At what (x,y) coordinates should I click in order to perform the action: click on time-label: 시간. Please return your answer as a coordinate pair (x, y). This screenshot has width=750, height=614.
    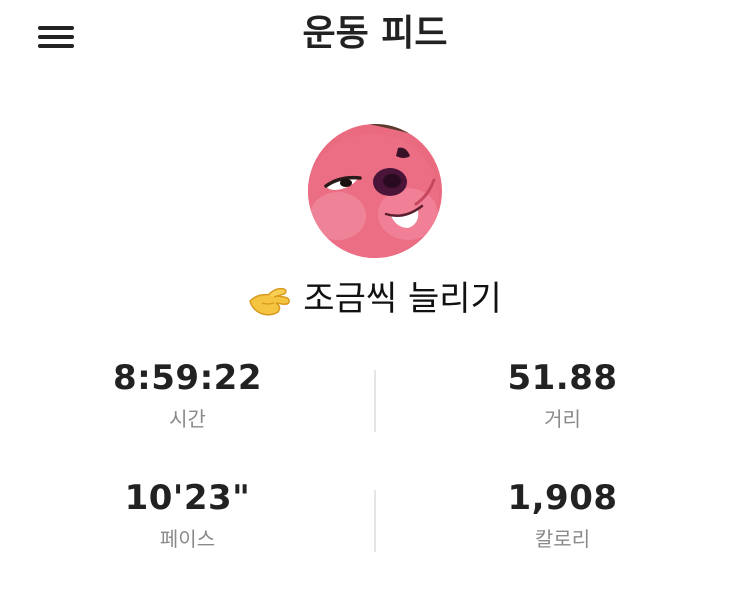
    Looking at the image, I should click on (187, 419).